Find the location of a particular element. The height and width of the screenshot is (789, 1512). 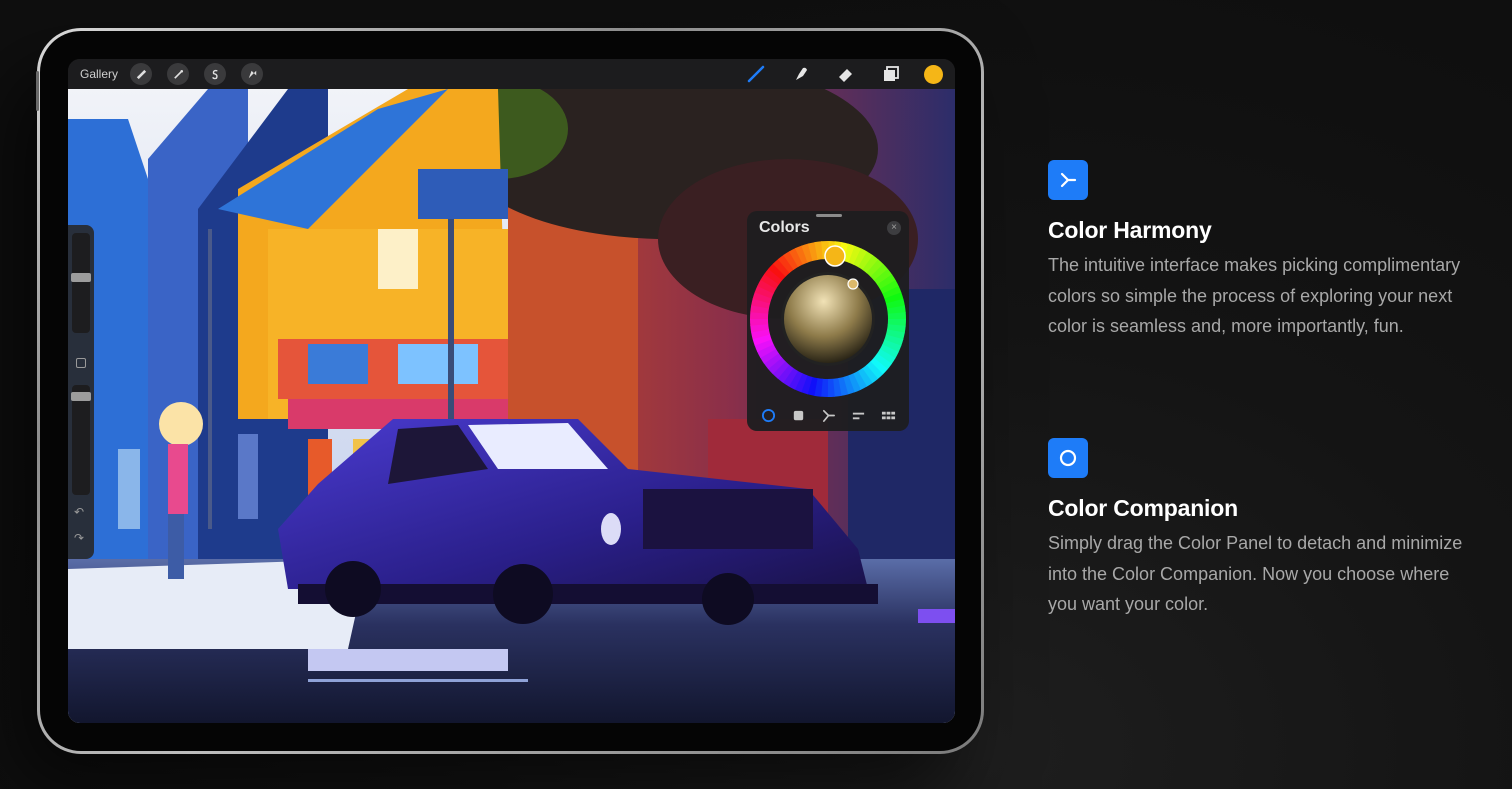

eraser-icon is located at coordinates (845, 75).